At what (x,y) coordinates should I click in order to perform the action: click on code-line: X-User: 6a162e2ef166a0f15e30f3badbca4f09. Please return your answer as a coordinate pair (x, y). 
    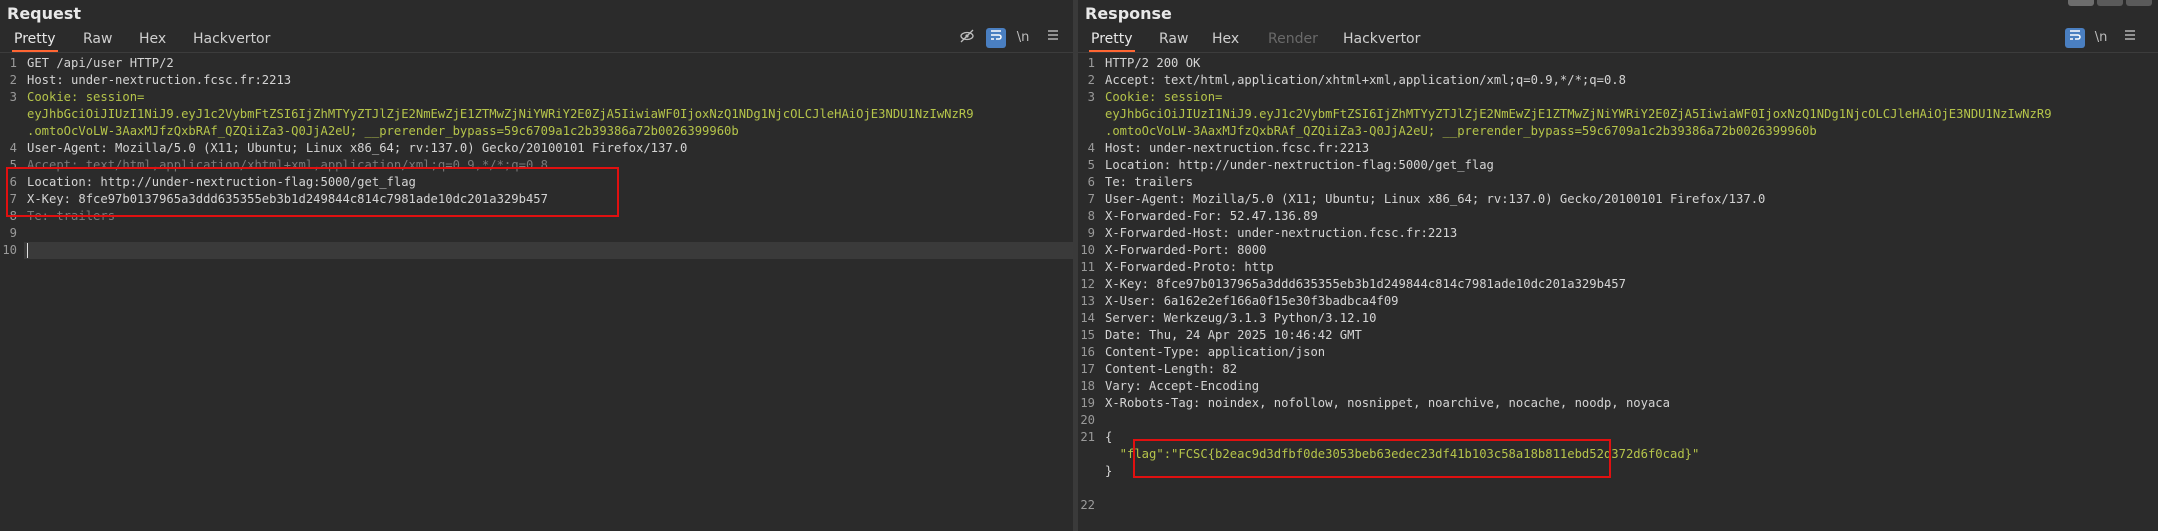
    Looking at the image, I should click on (1252, 301).